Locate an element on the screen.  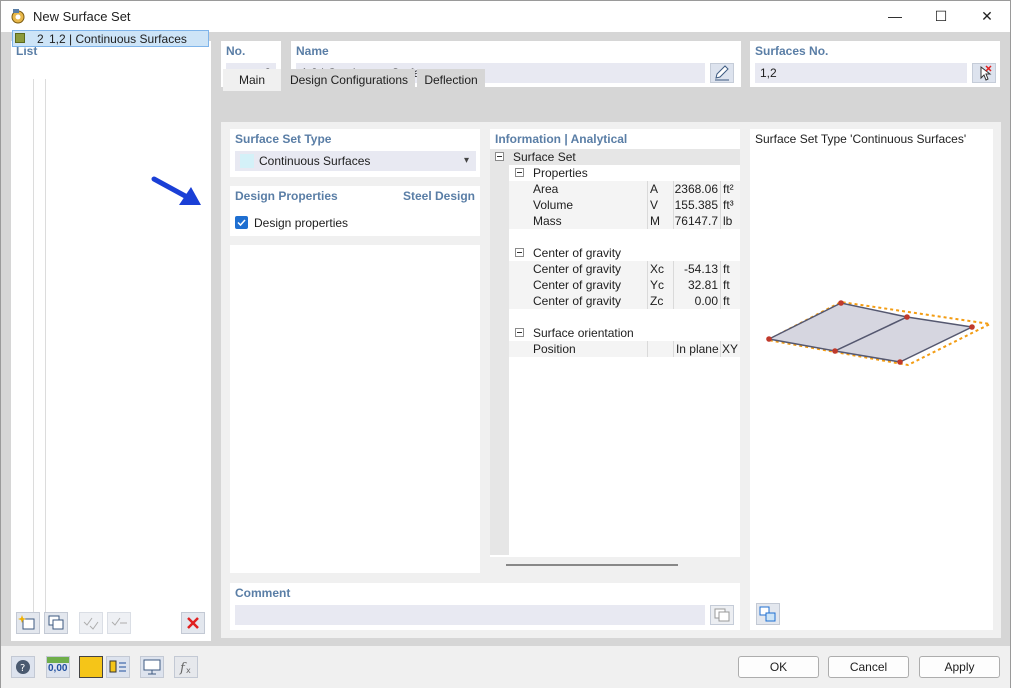
preview-options-button is located at coordinates (768, 614).